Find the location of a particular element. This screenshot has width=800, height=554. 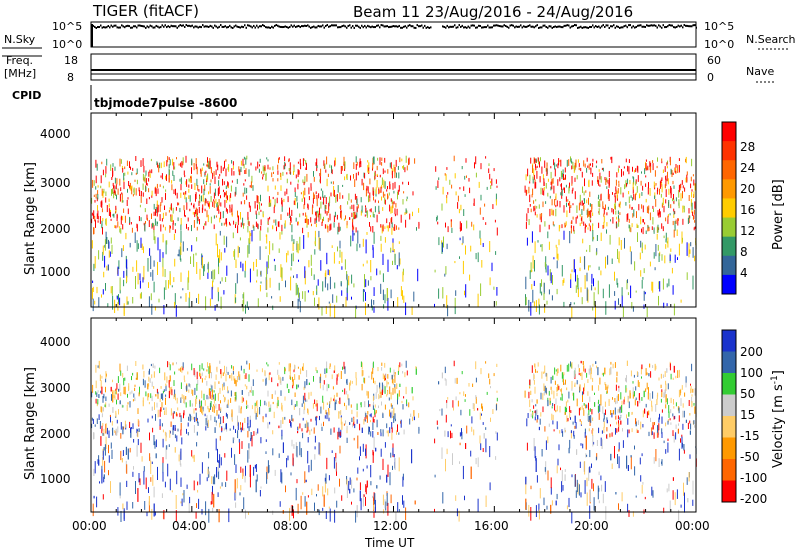

nsky-label: N.Sky is located at coordinates (20, 39).